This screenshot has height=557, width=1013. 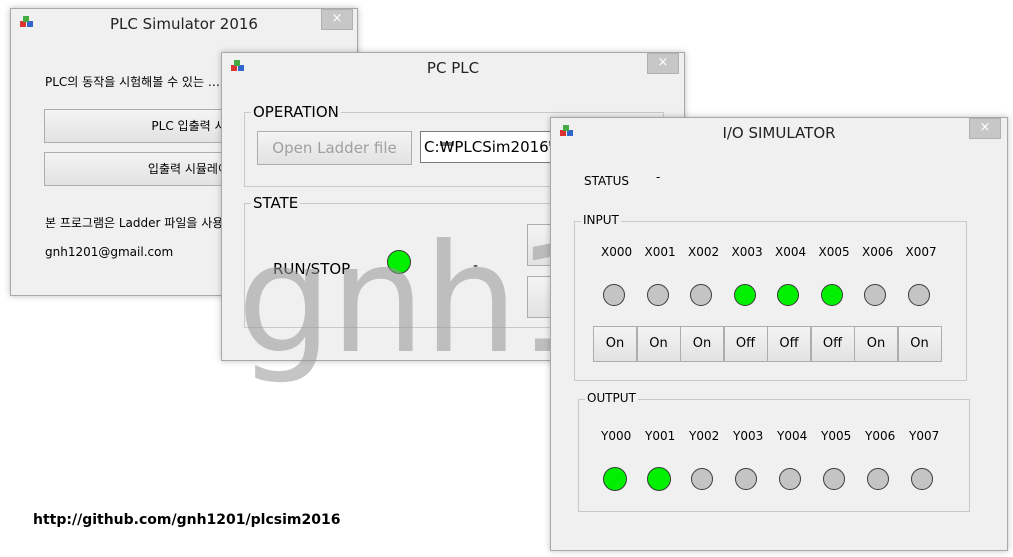 What do you see at coordinates (187, 520) in the screenshot?
I see `github-url: http://github.com/gnh1201/plcsim2016` at bounding box center [187, 520].